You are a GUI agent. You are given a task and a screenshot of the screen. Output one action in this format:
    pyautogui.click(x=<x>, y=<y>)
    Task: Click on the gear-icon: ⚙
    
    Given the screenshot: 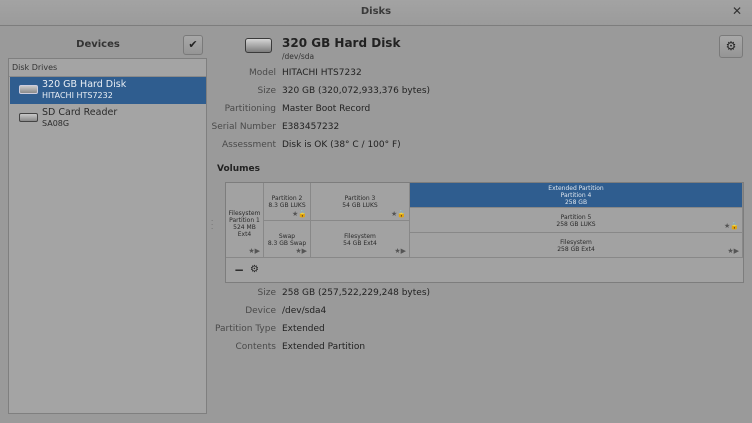 What is the action you would take?
    pyautogui.click(x=731, y=46)
    